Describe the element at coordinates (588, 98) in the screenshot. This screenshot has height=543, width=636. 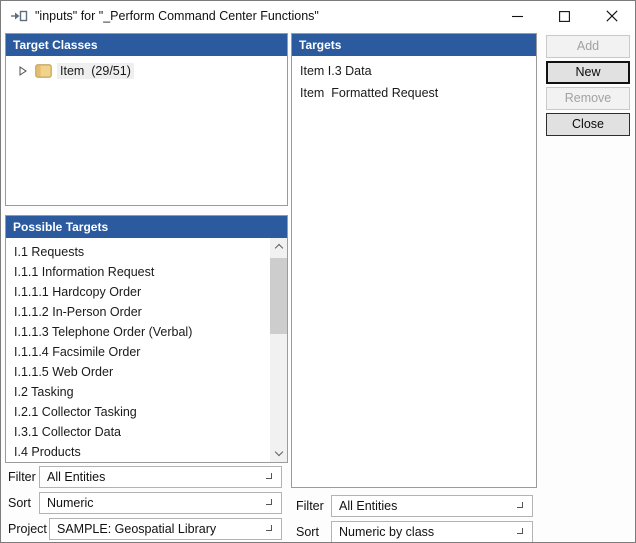
I see `remove-button: Remove` at that location.